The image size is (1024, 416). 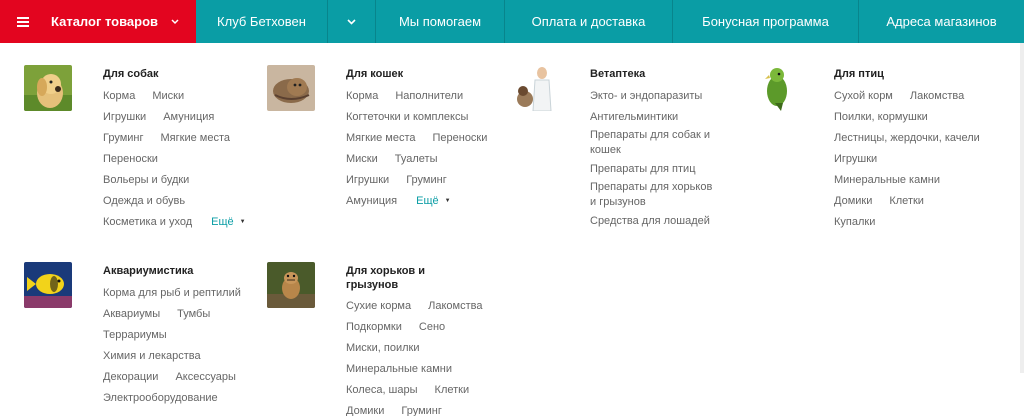 I want to click on list-item: Сухие корма Лакомства, so click(x=422, y=305).